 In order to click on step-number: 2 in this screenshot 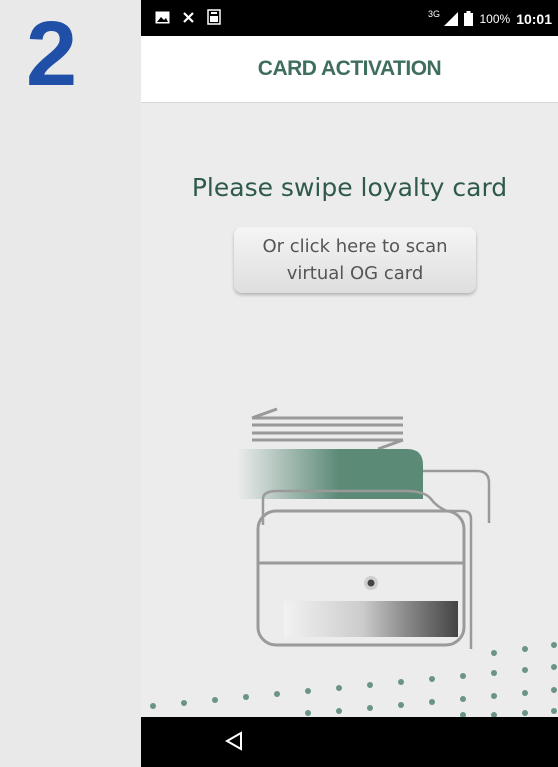, I will do `click(52, 54)`.